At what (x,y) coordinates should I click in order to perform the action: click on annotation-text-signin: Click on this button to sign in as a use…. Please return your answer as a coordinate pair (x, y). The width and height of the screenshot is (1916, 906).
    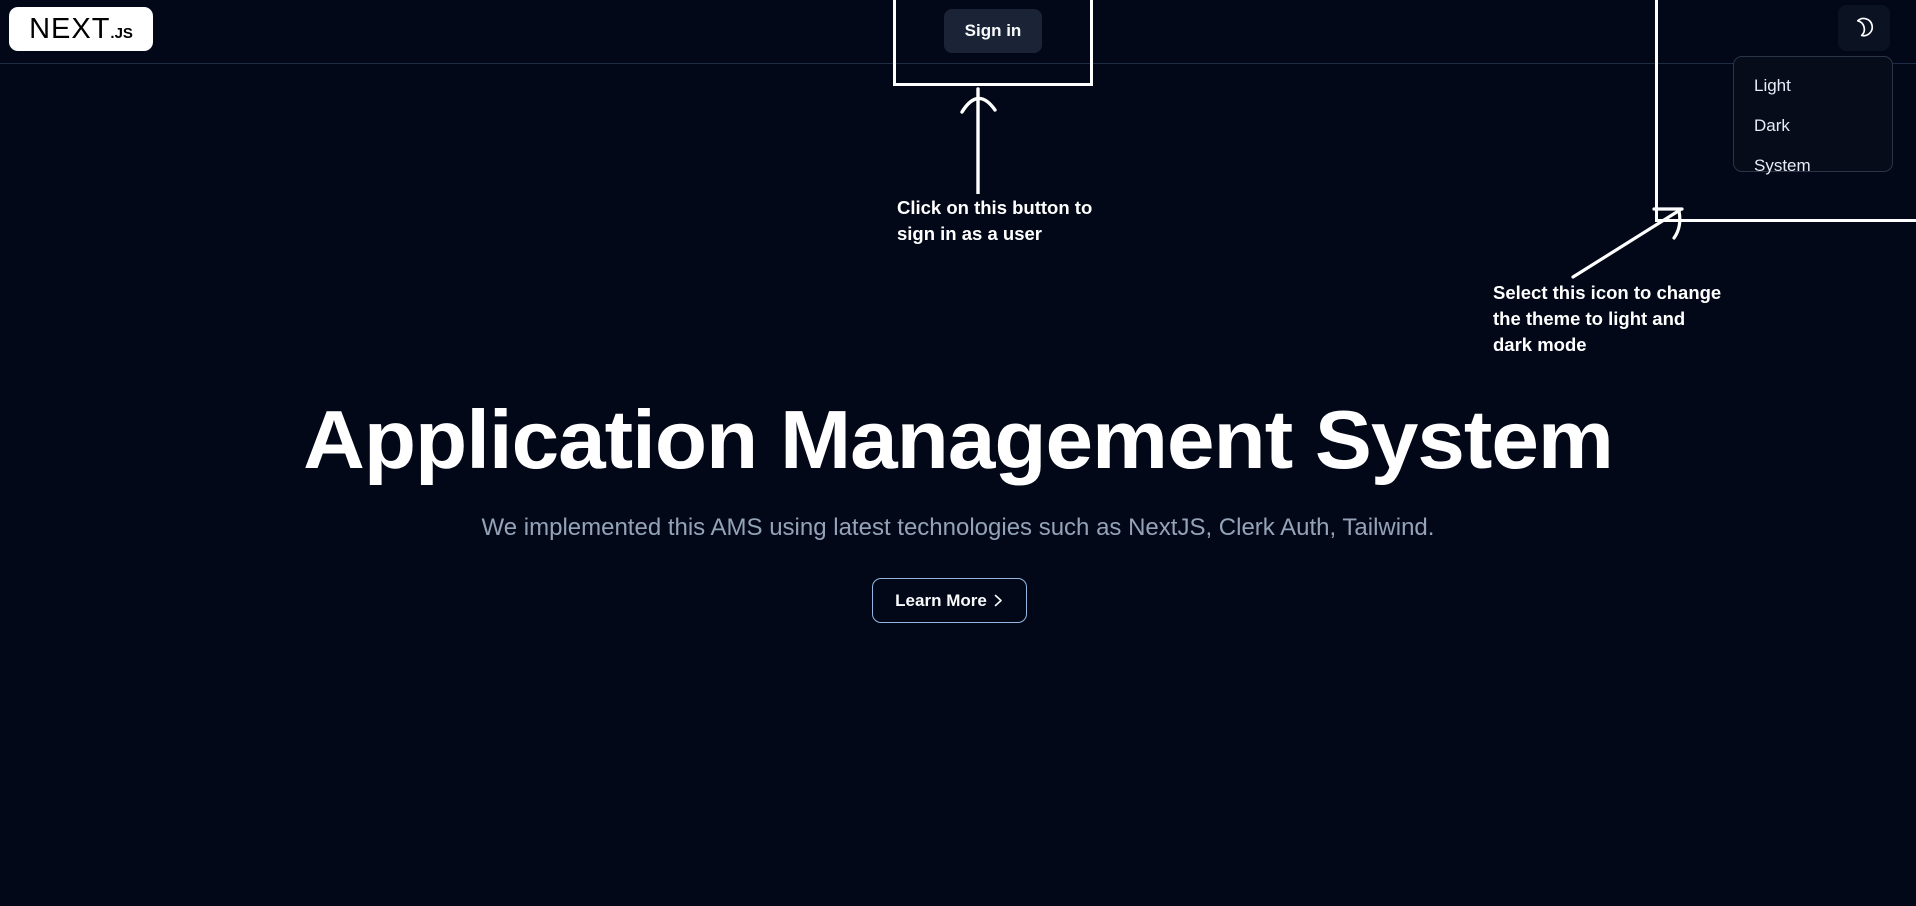
    Looking at the image, I should click on (995, 220).